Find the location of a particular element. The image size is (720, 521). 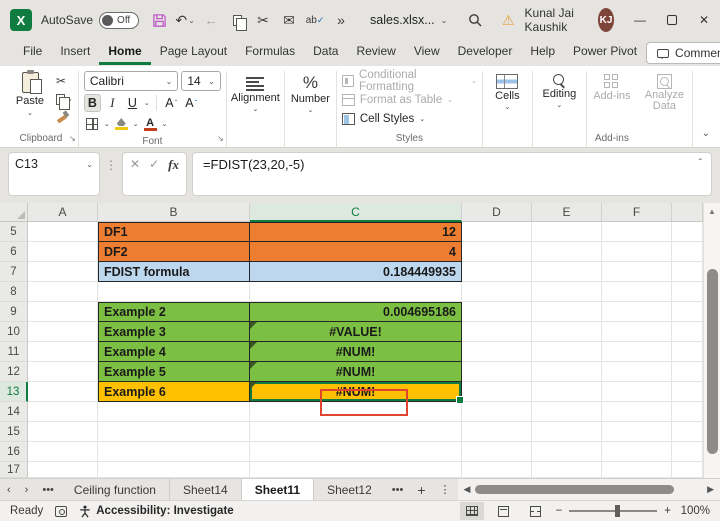

column-header-a: A is located at coordinates (63, 212).